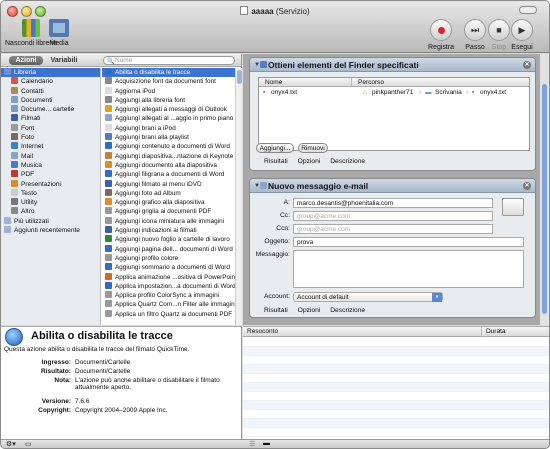  Describe the element at coordinates (168, 73) in the screenshot. I see `action-item: Abilita o disabilita le tracce` at that location.